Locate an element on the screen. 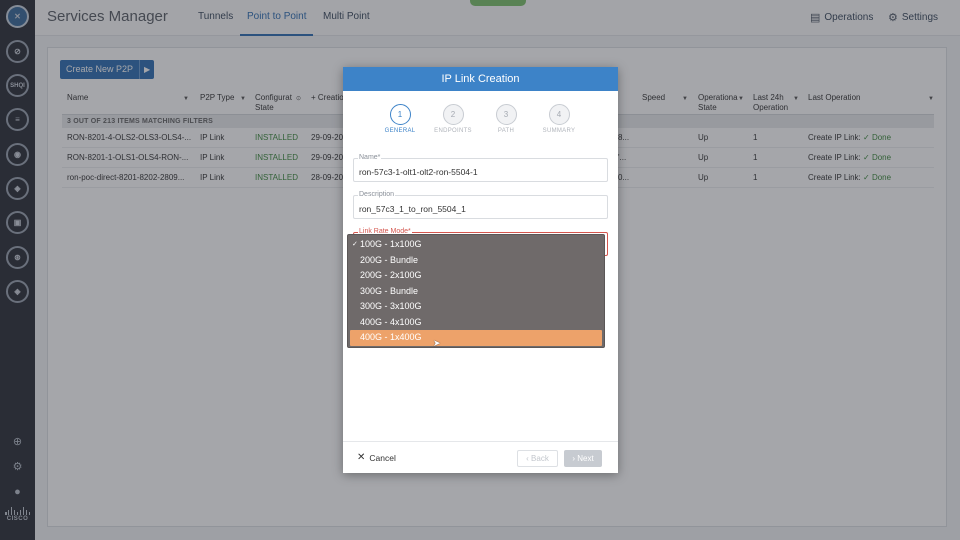 Image resolution: width=960 pixels, height=540 pixels. step-label: ENDPOINTS is located at coordinates (453, 131).